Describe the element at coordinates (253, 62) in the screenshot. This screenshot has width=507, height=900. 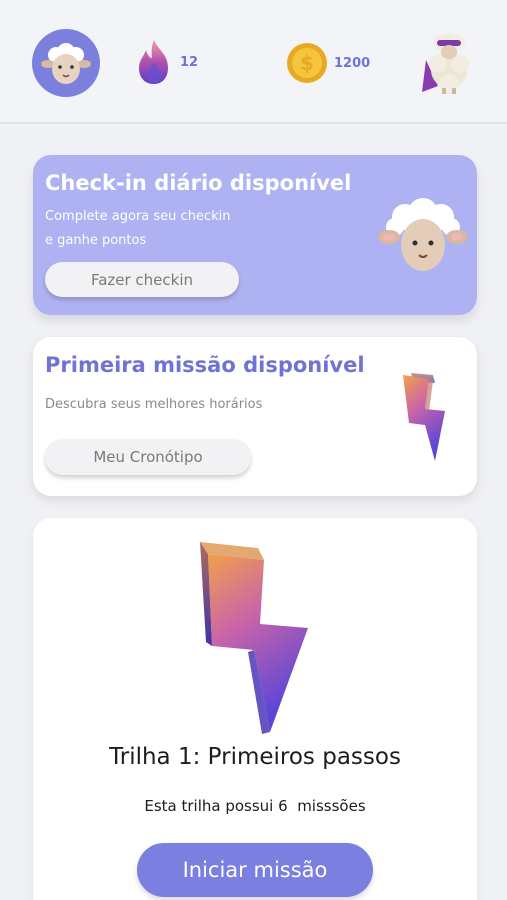
I see `top-bar: 12 $ 1200` at that location.